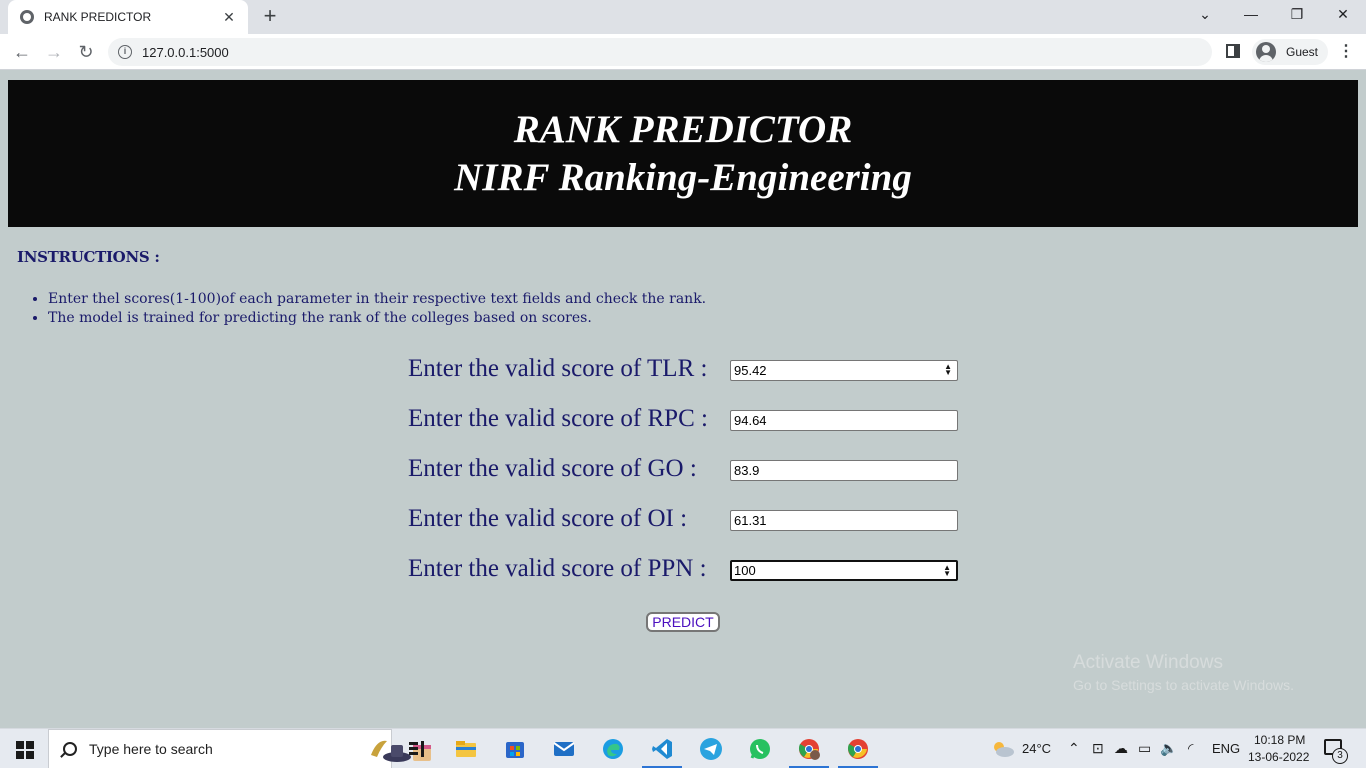 The height and width of the screenshot is (768, 1366). I want to click on oi-input: 61.31, so click(844, 520).